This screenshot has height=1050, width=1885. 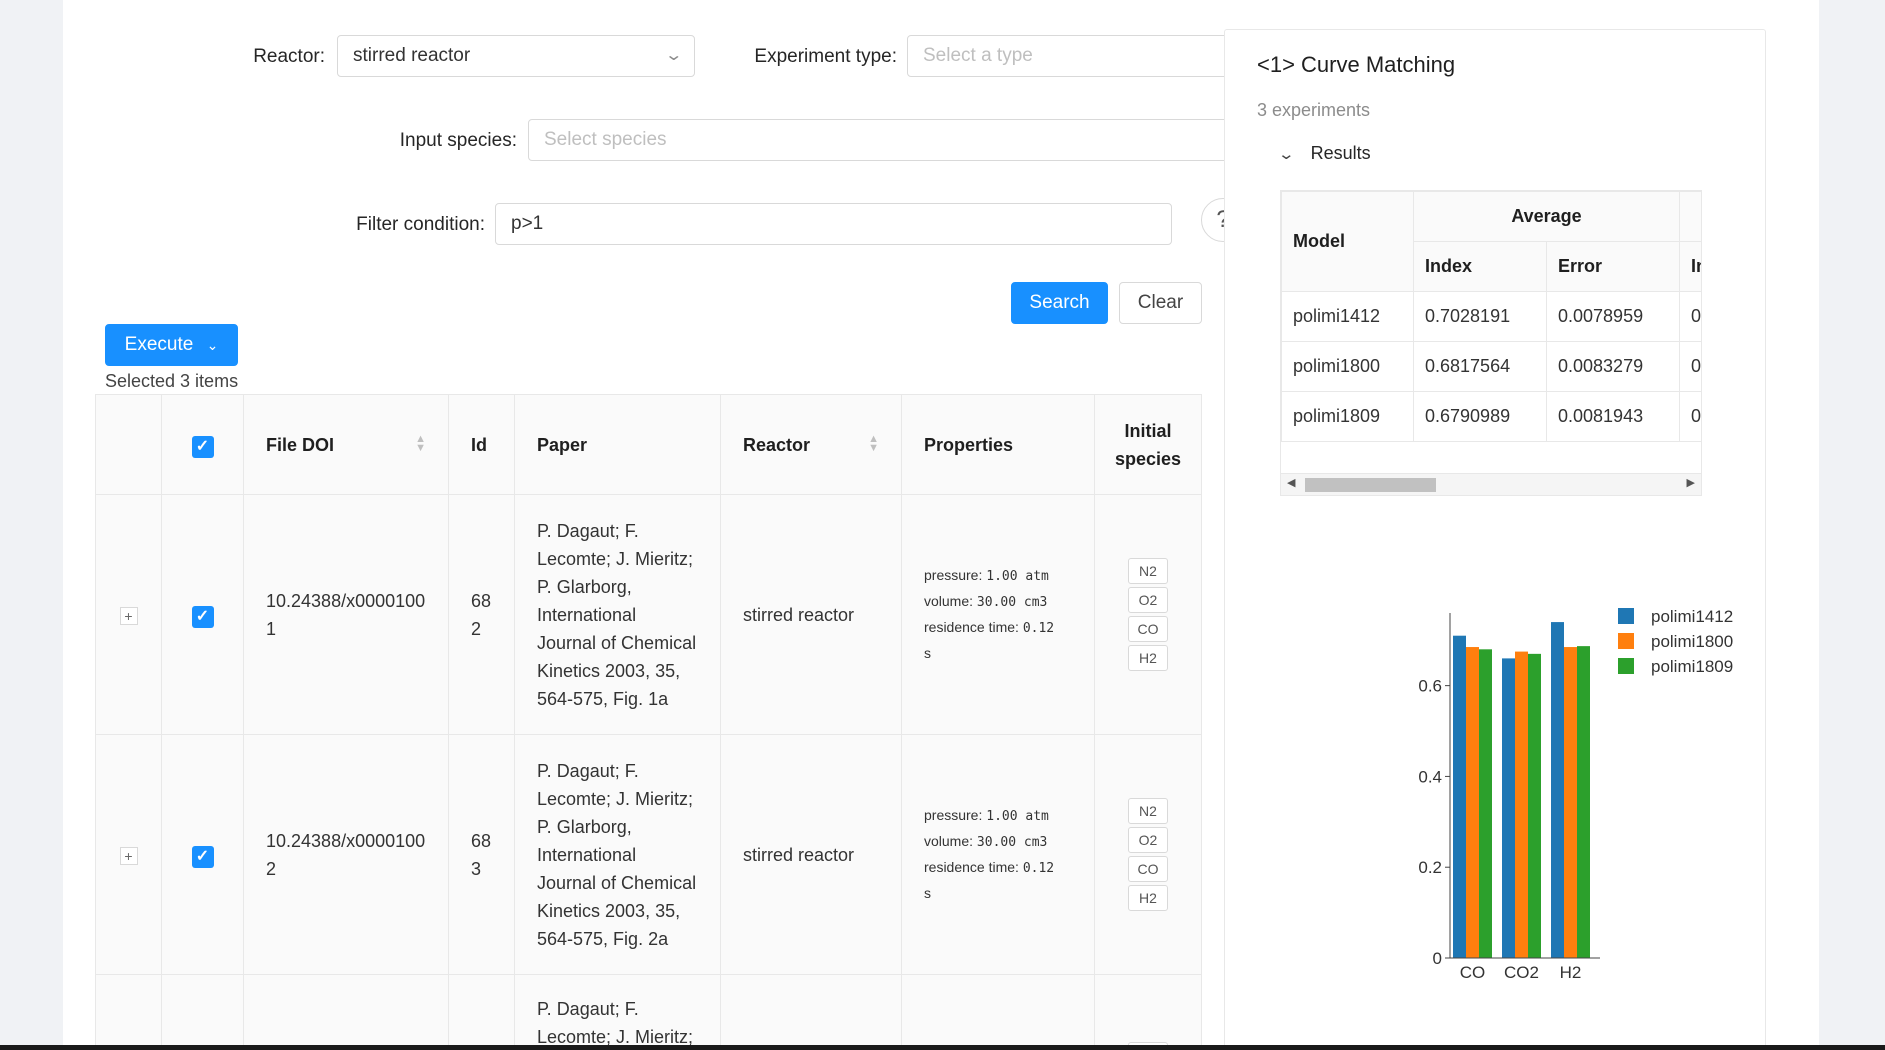 I want to click on horizontal-scrollbar: ◀ ▶, so click(x=1491, y=484).